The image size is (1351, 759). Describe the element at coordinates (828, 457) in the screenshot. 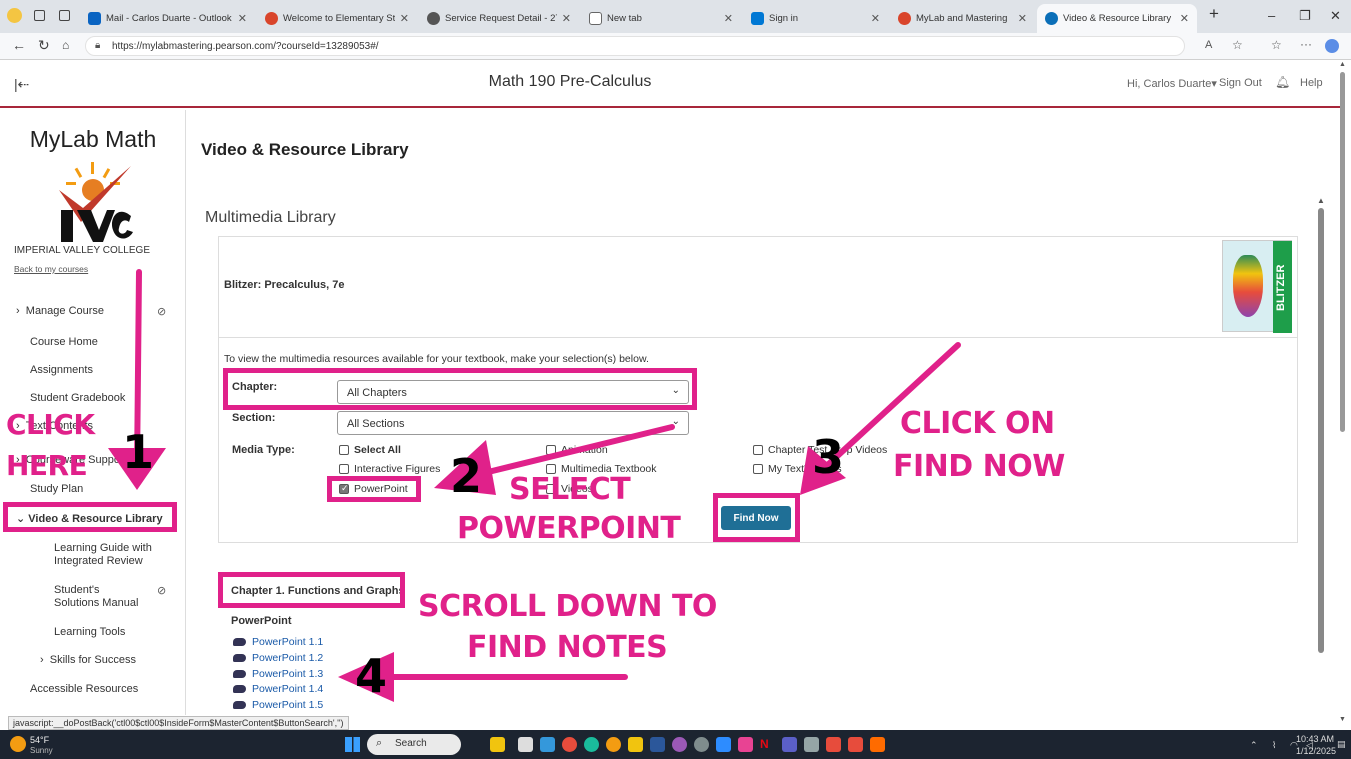

I see `annotation-step-3: 3` at that location.